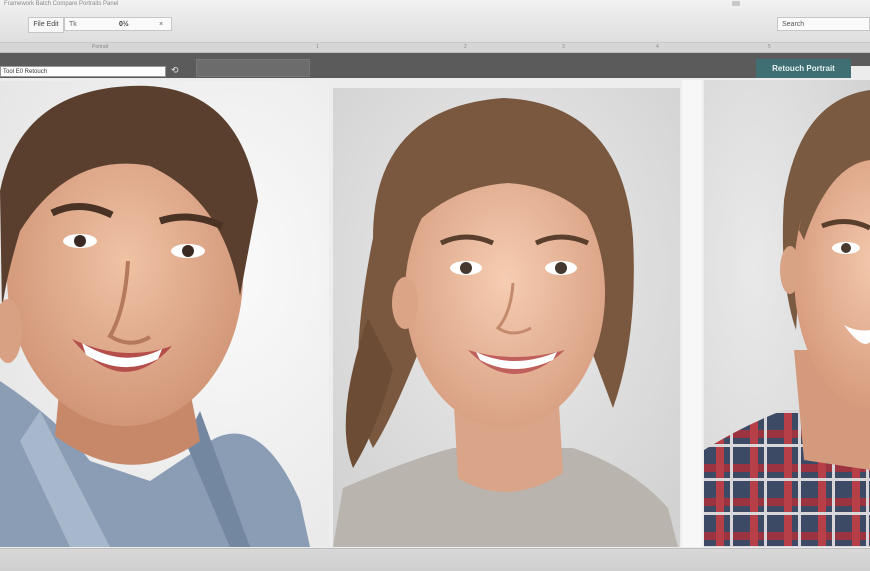  What do you see at coordinates (435, 48) in the screenshot?
I see `ruler: Portrait 1 2 3 4 5` at bounding box center [435, 48].